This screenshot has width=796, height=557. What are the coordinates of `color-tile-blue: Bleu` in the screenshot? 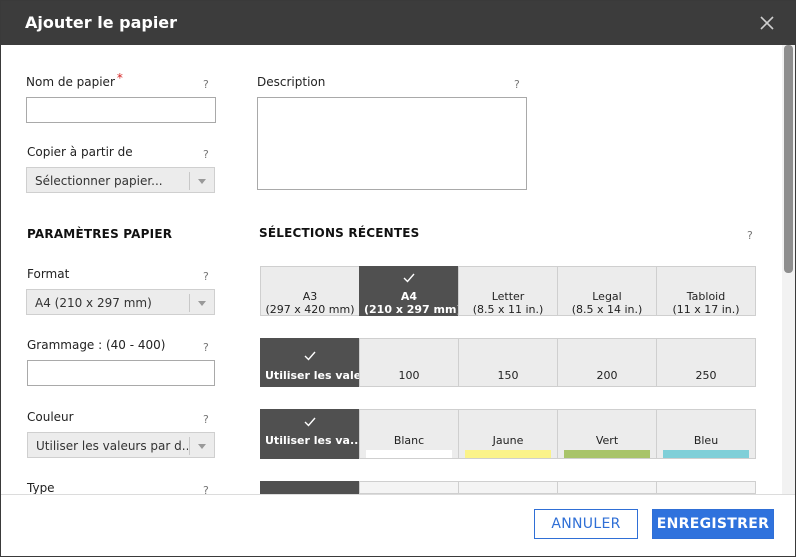 It's located at (706, 434).